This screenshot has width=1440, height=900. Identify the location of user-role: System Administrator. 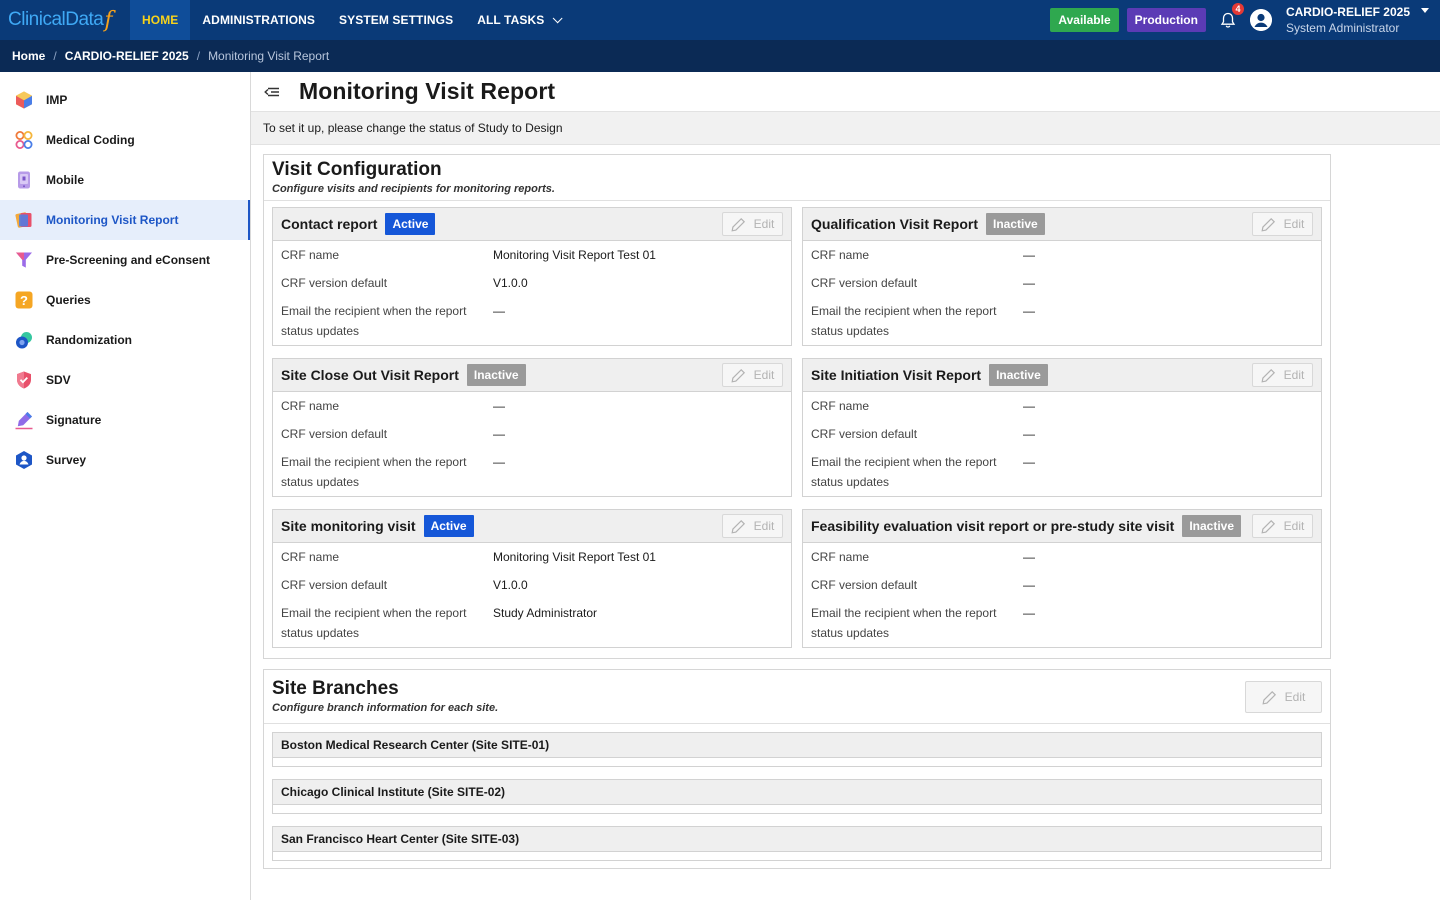
(1342, 27).